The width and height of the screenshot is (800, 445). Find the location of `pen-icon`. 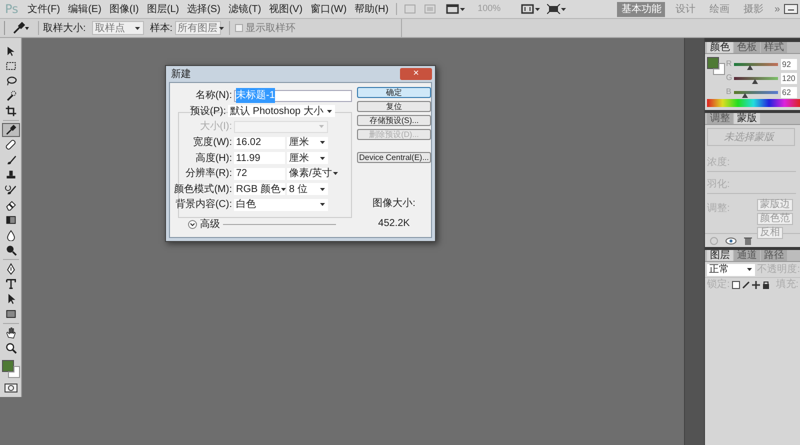

pen-icon is located at coordinates (10, 269).